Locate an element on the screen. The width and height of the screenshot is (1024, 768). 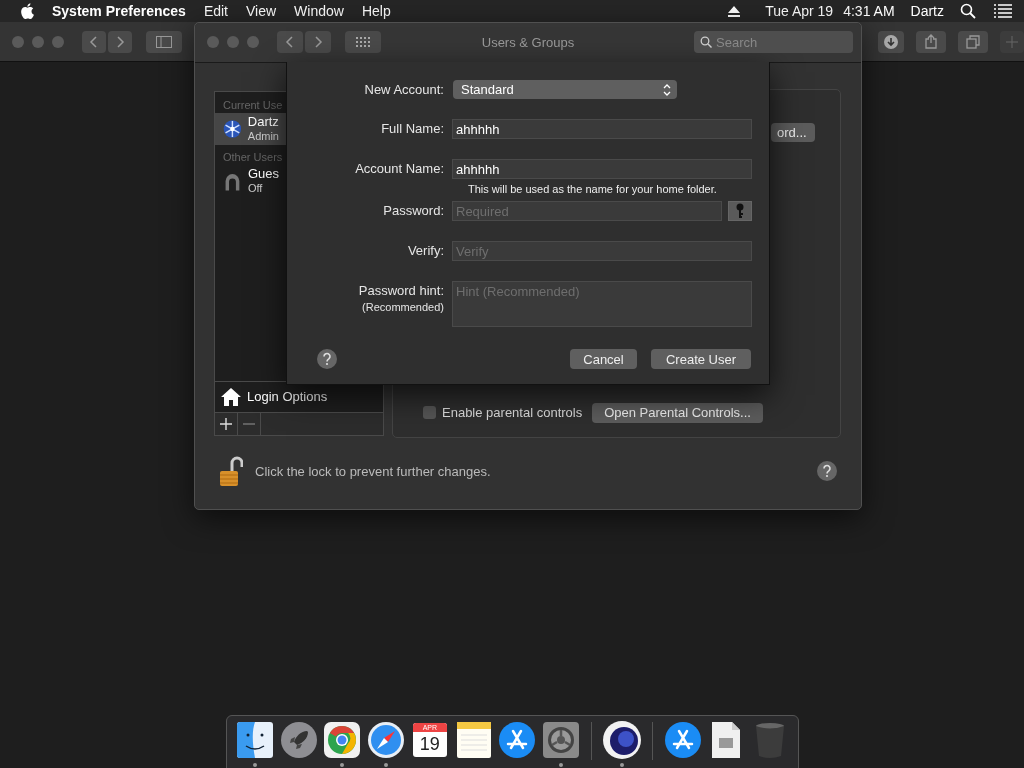
trash-icon is located at coordinates (770, 740).